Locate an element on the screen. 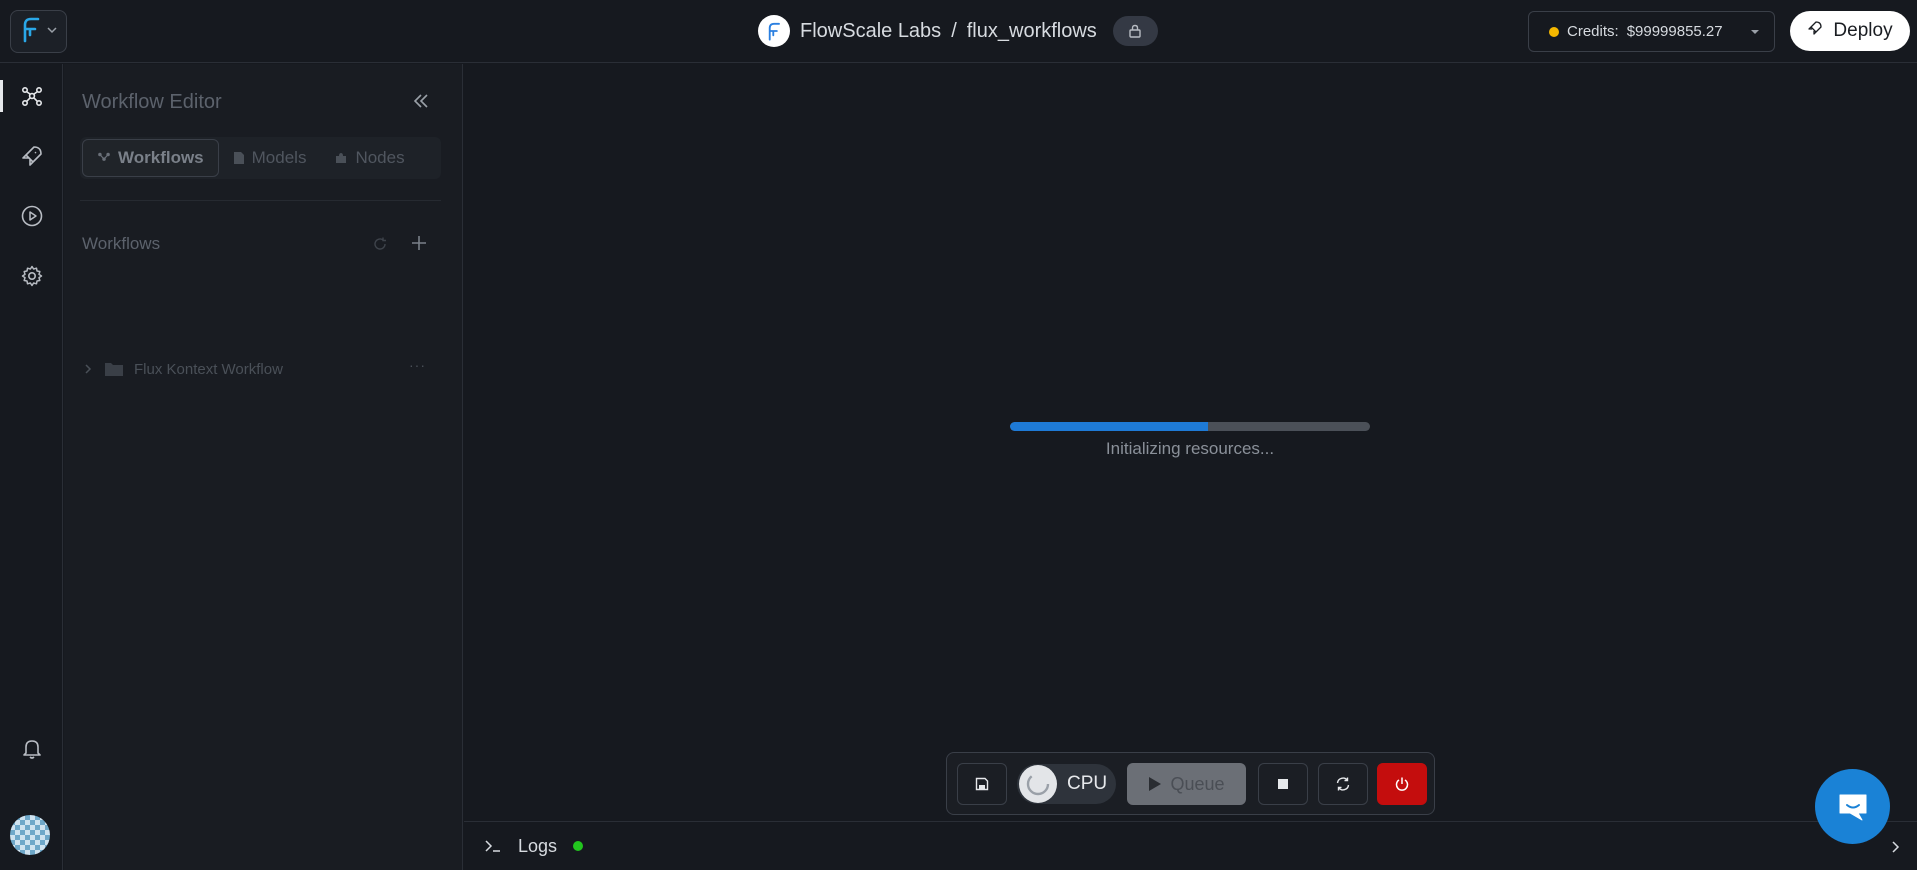  credits-dropdown: Credits: $99999855.27 is located at coordinates (1651, 31).